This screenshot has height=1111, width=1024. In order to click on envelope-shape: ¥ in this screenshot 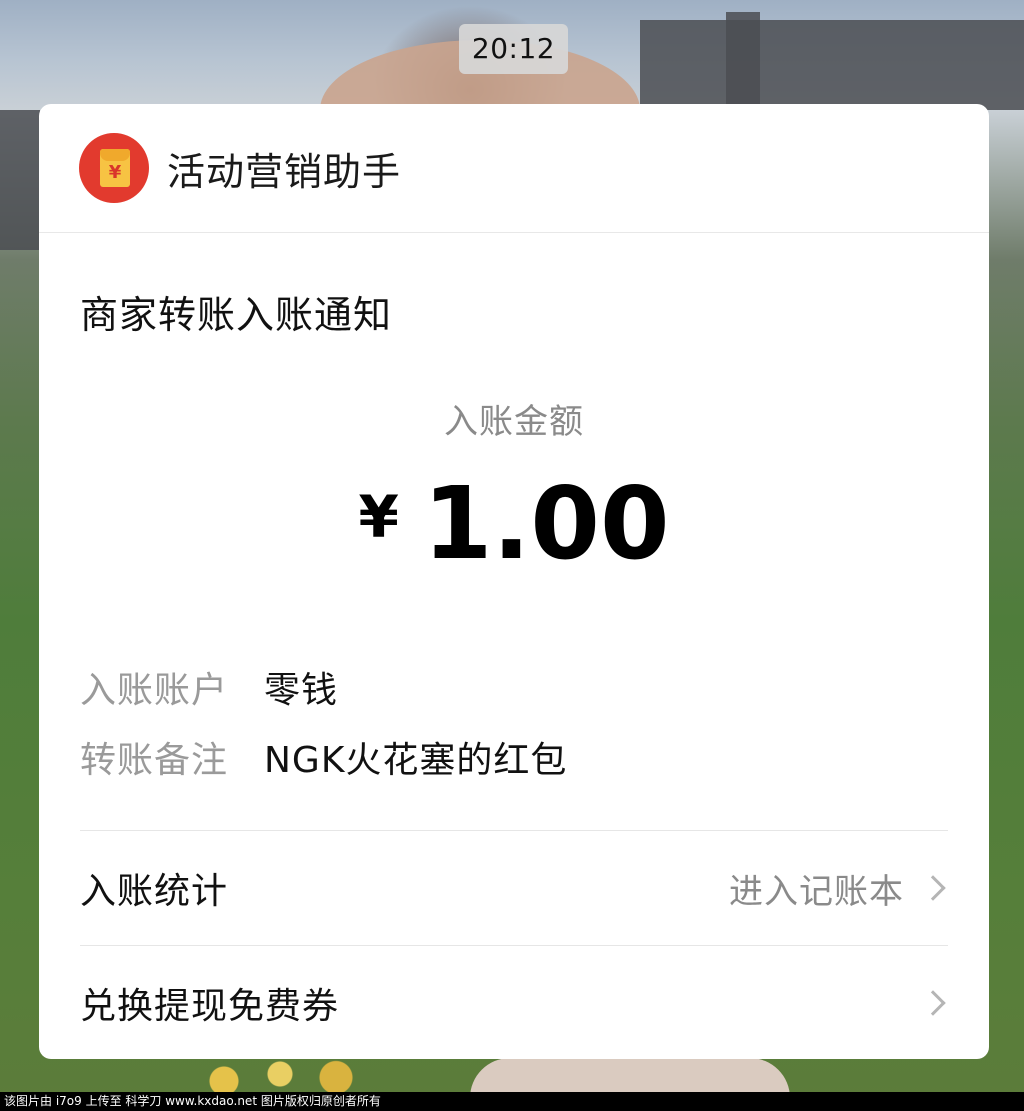, I will do `click(115, 168)`.